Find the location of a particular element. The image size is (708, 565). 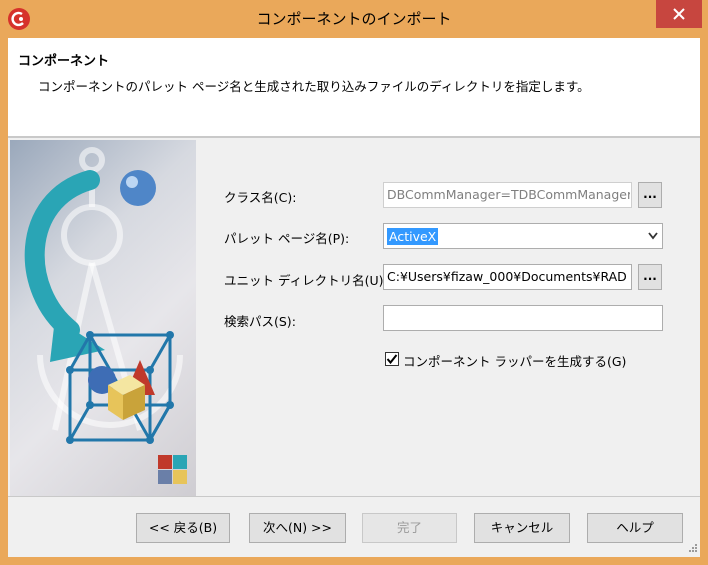

title-bar: コンポーネントのインポート is located at coordinates (354, 19).